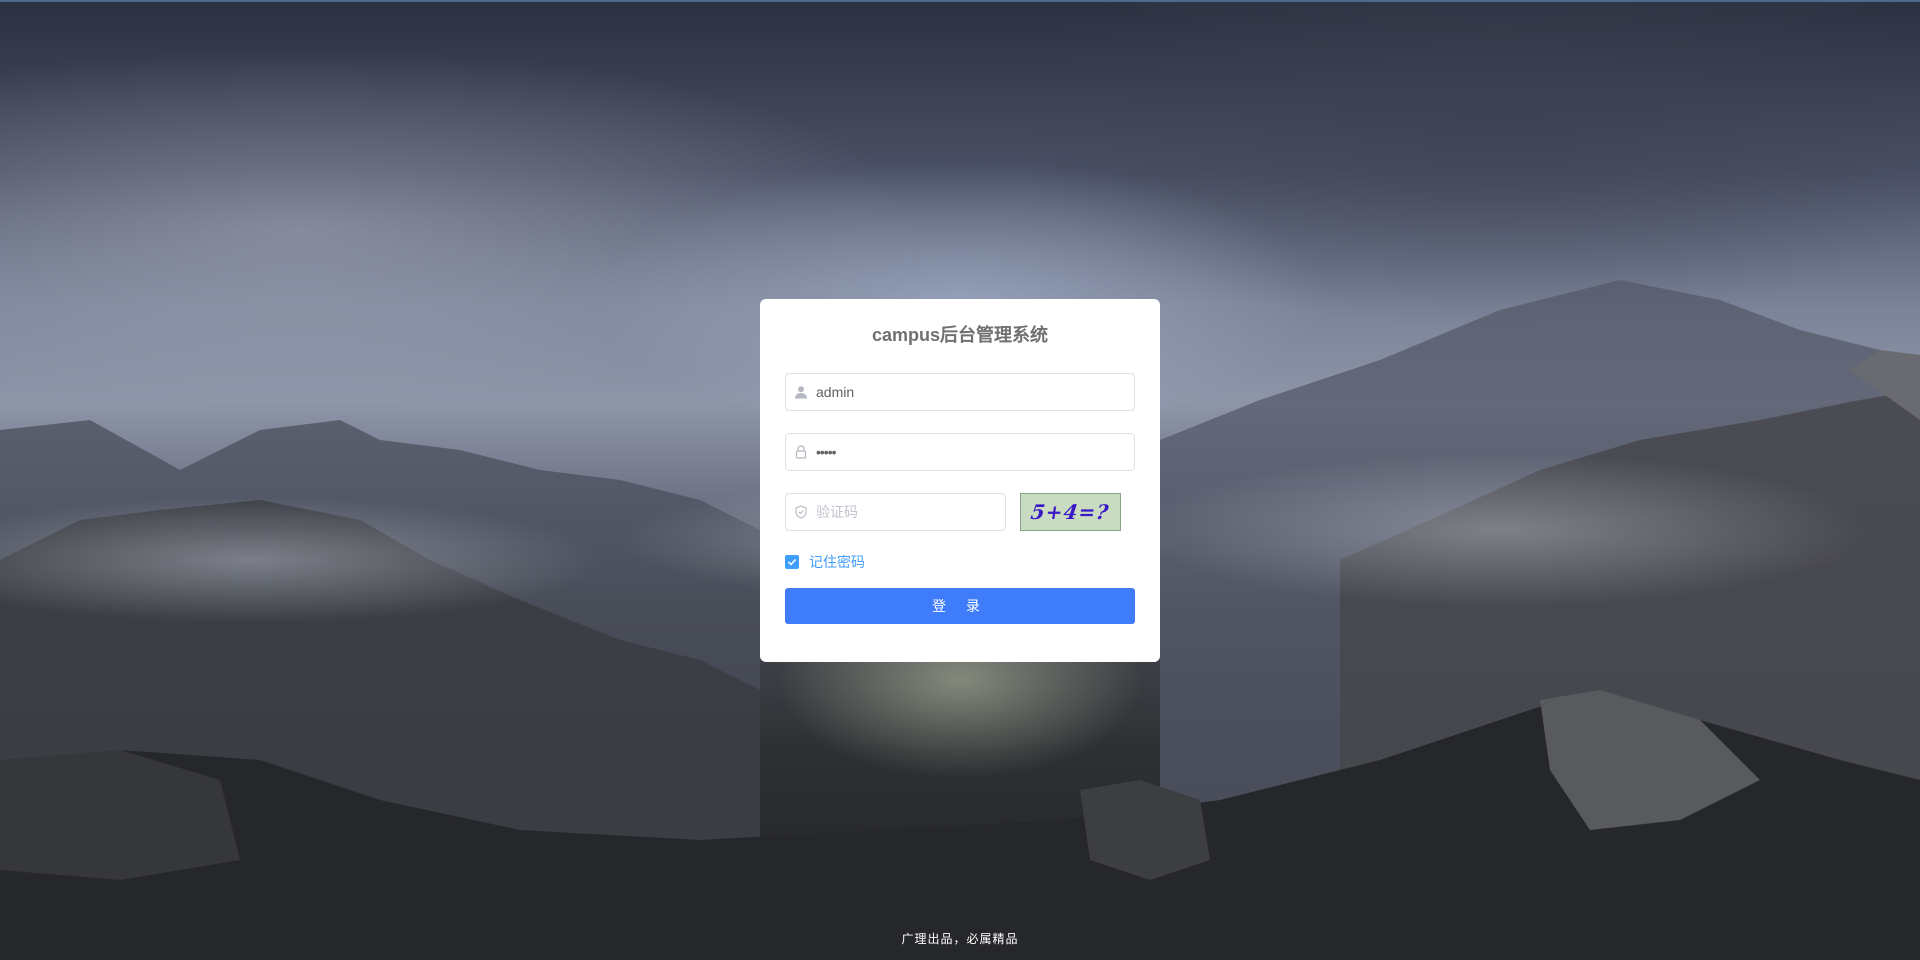 The image size is (1920, 960). I want to click on remember-label: 记住密码, so click(837, 562).